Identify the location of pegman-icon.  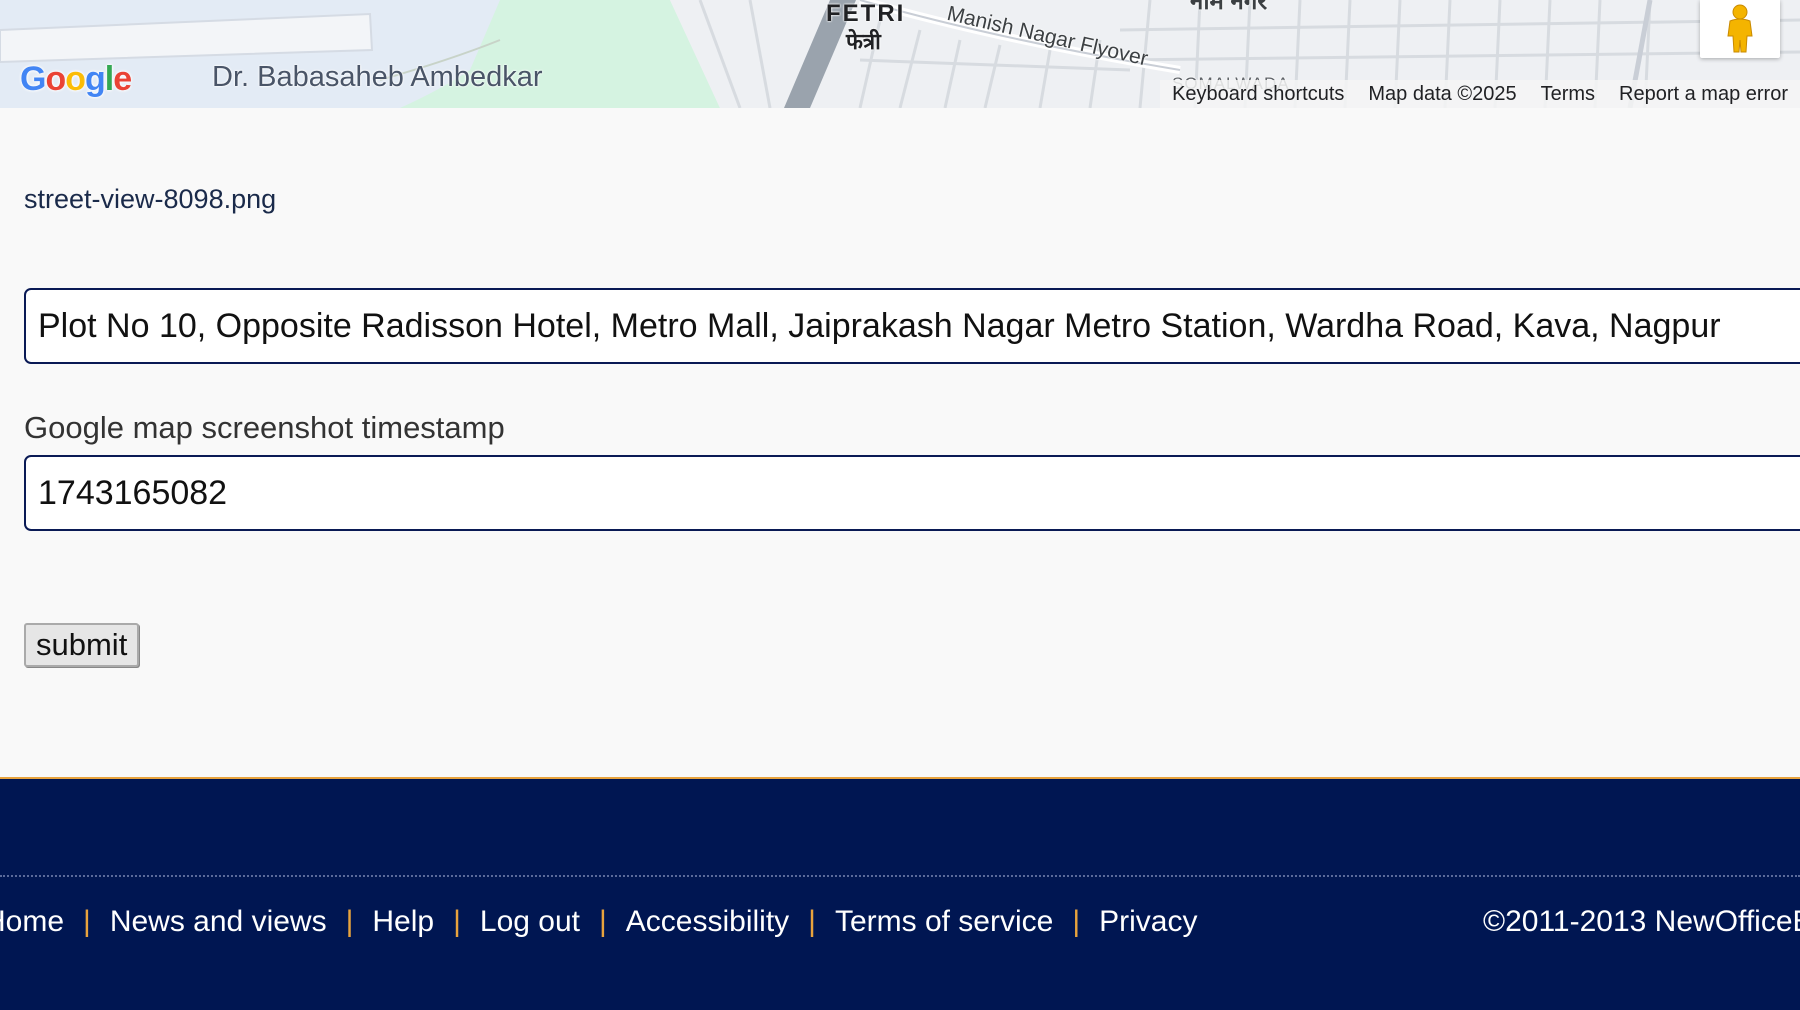
(1740, 28).